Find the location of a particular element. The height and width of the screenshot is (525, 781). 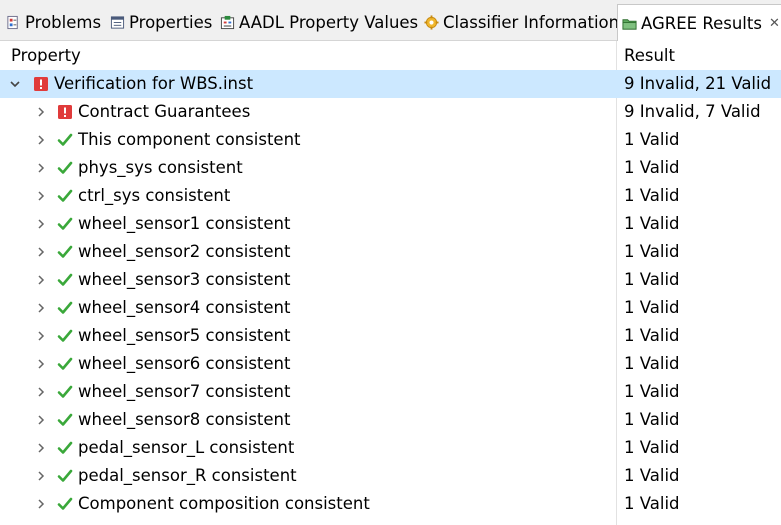

column-header-result: Result is located at coordinates (649, 55).